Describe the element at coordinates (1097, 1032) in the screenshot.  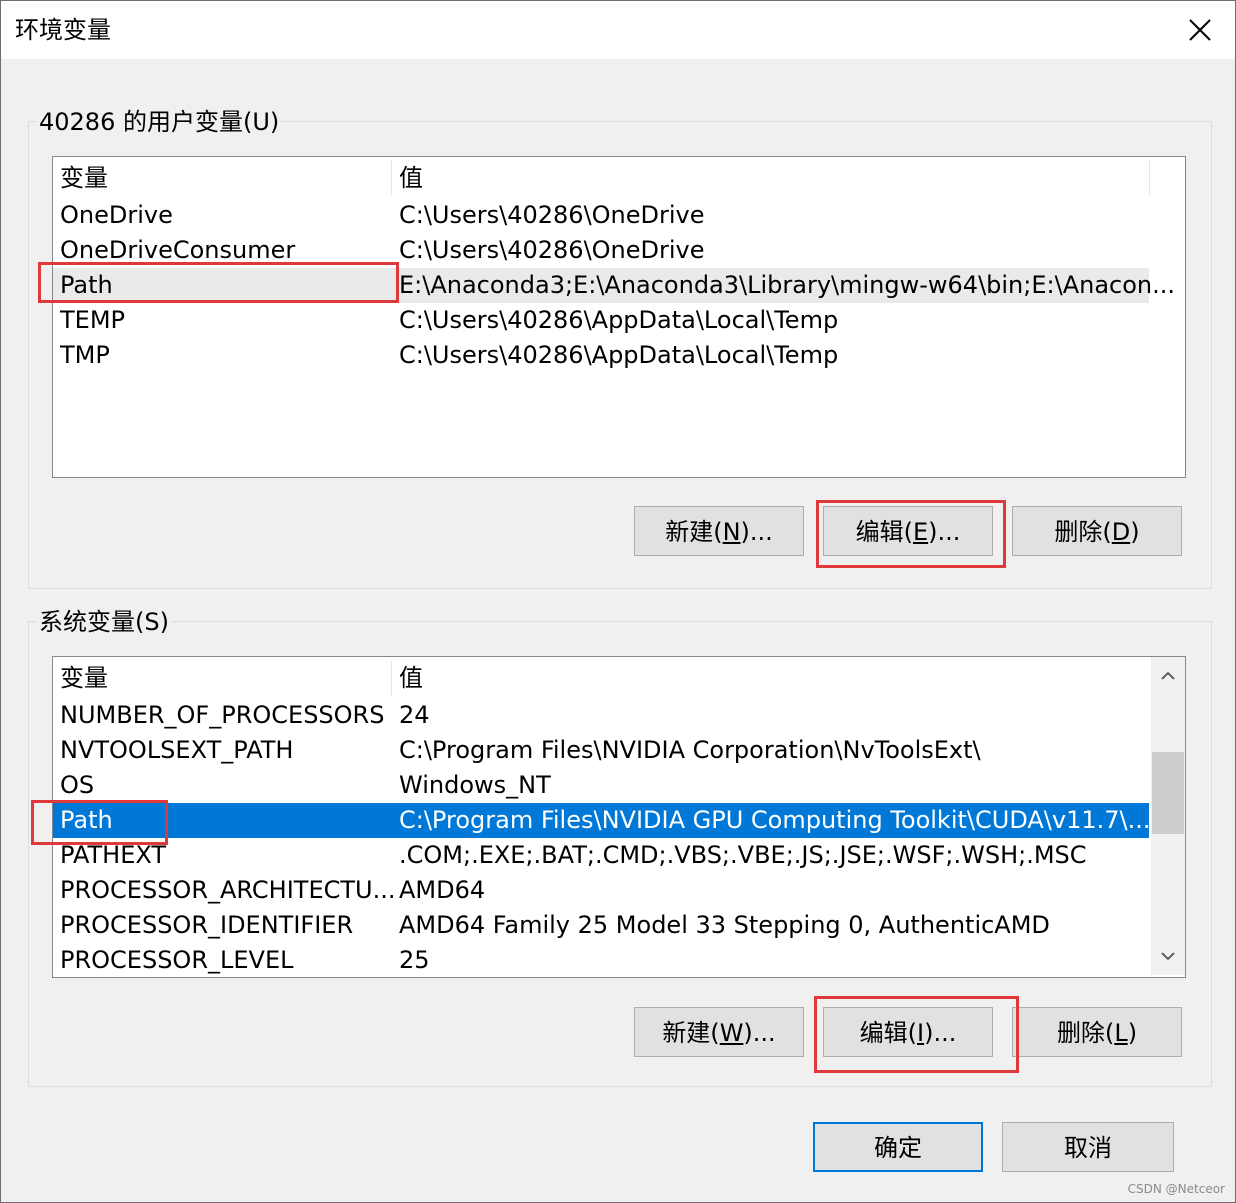
I see `system-delete-button: 删除(L)` at that location.